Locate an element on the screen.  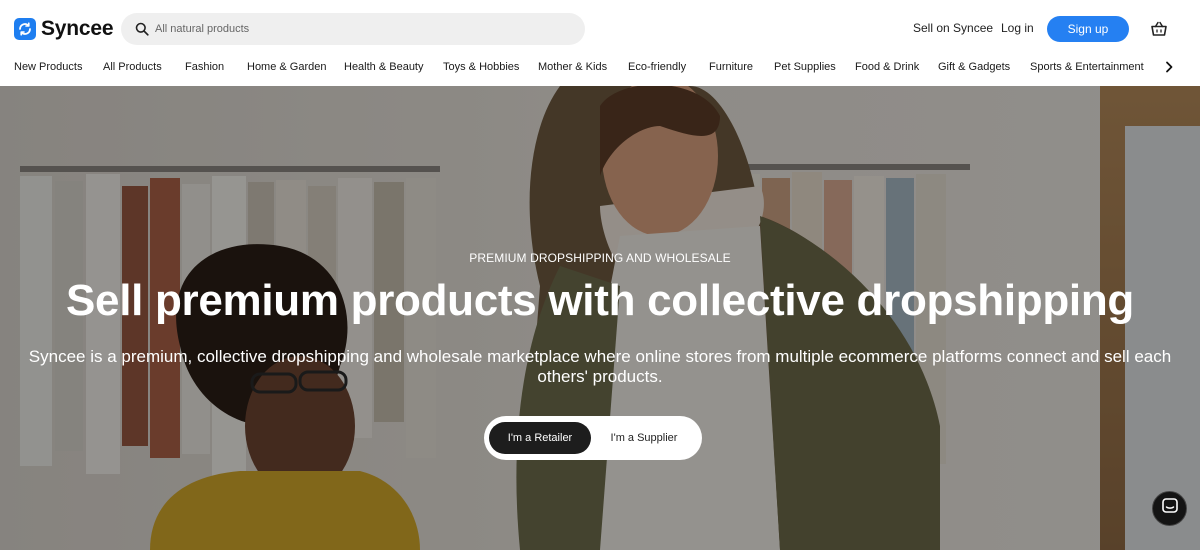
chevron-right-icon is located at coordinates (1169, 67).